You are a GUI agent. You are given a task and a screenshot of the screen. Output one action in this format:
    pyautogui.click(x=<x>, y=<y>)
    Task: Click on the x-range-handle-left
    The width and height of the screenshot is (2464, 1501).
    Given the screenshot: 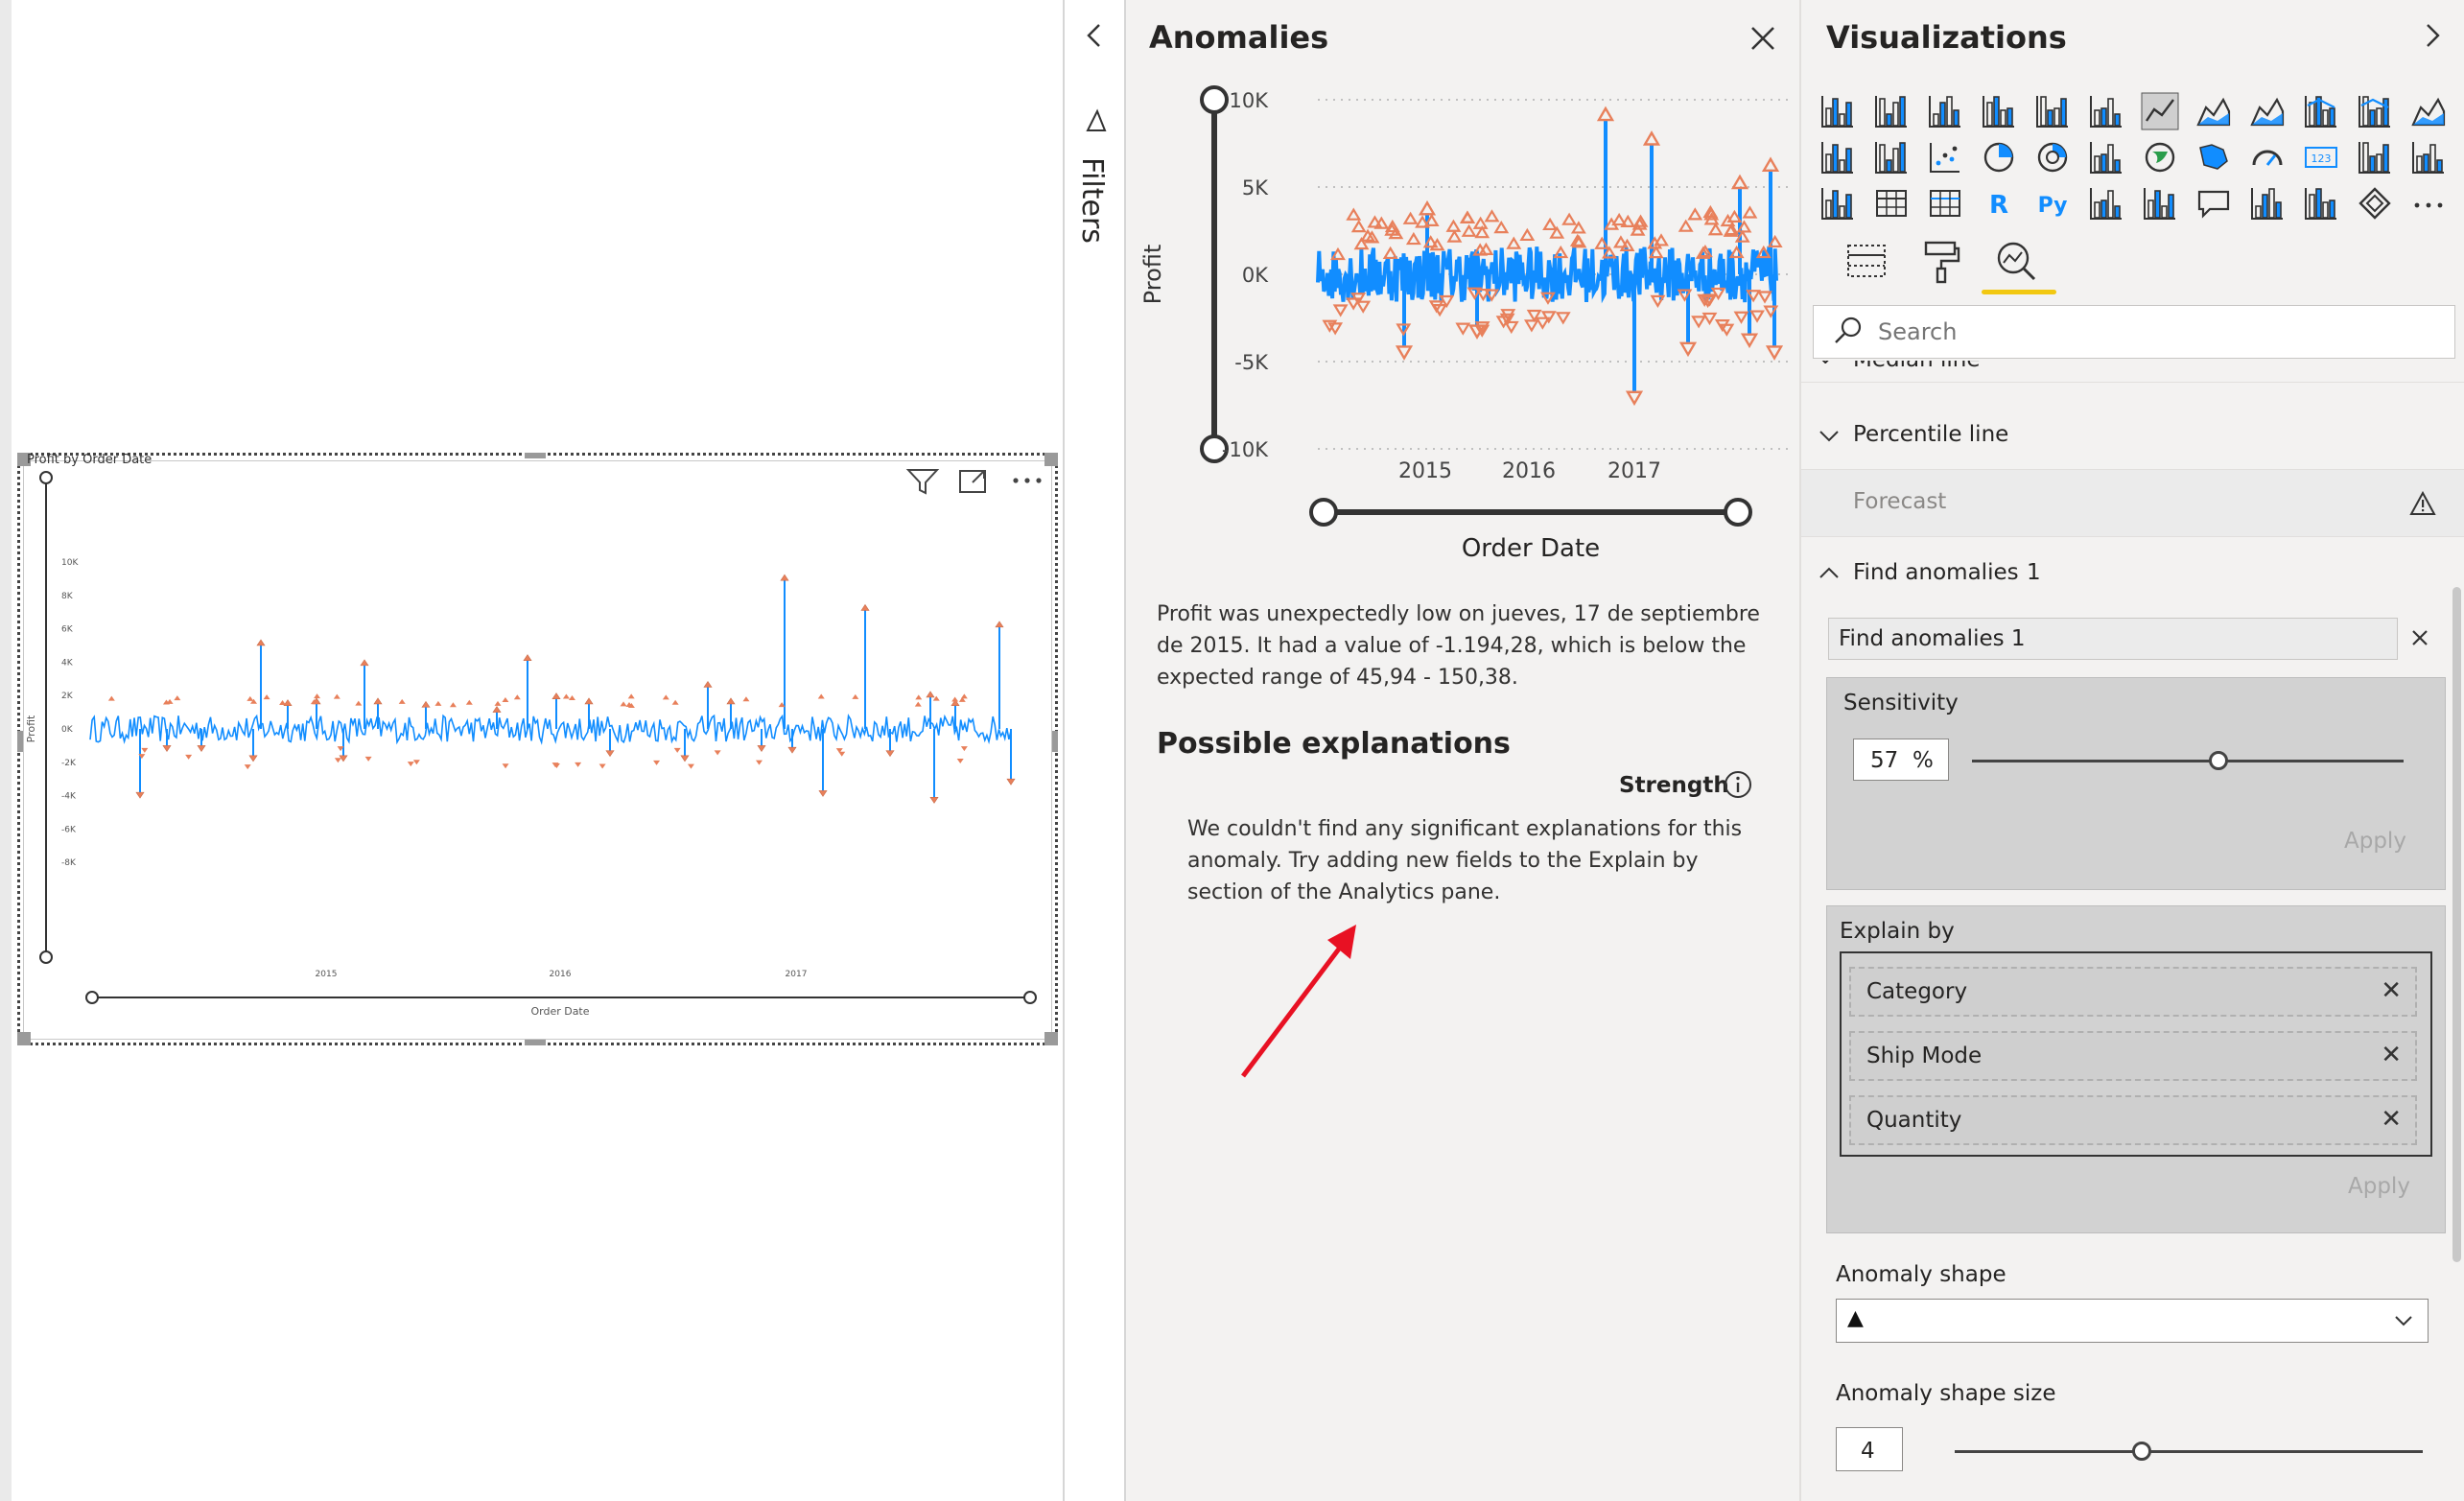 What is the action you would take?
    pyautogui.click(x=1323, y=512)
    